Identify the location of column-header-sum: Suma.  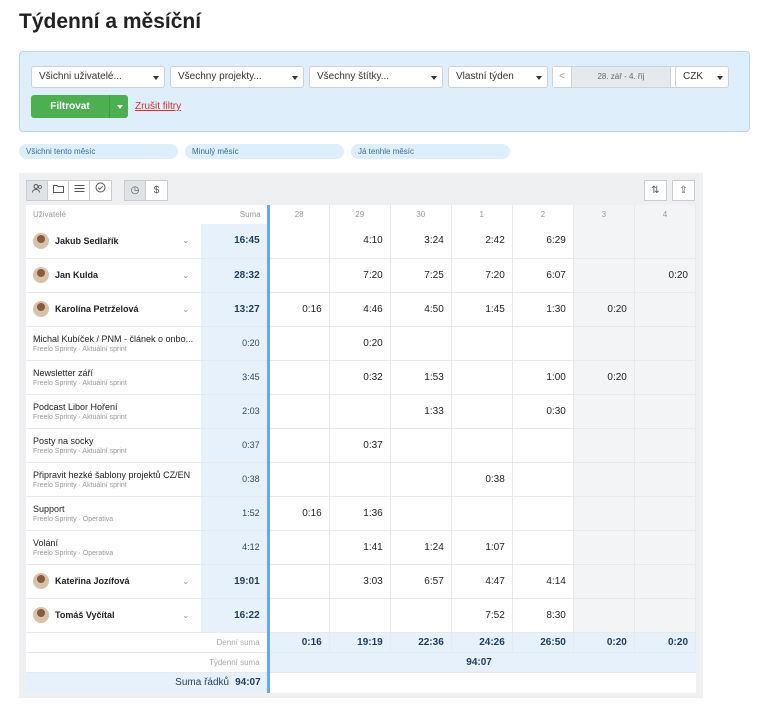
(235, 214).